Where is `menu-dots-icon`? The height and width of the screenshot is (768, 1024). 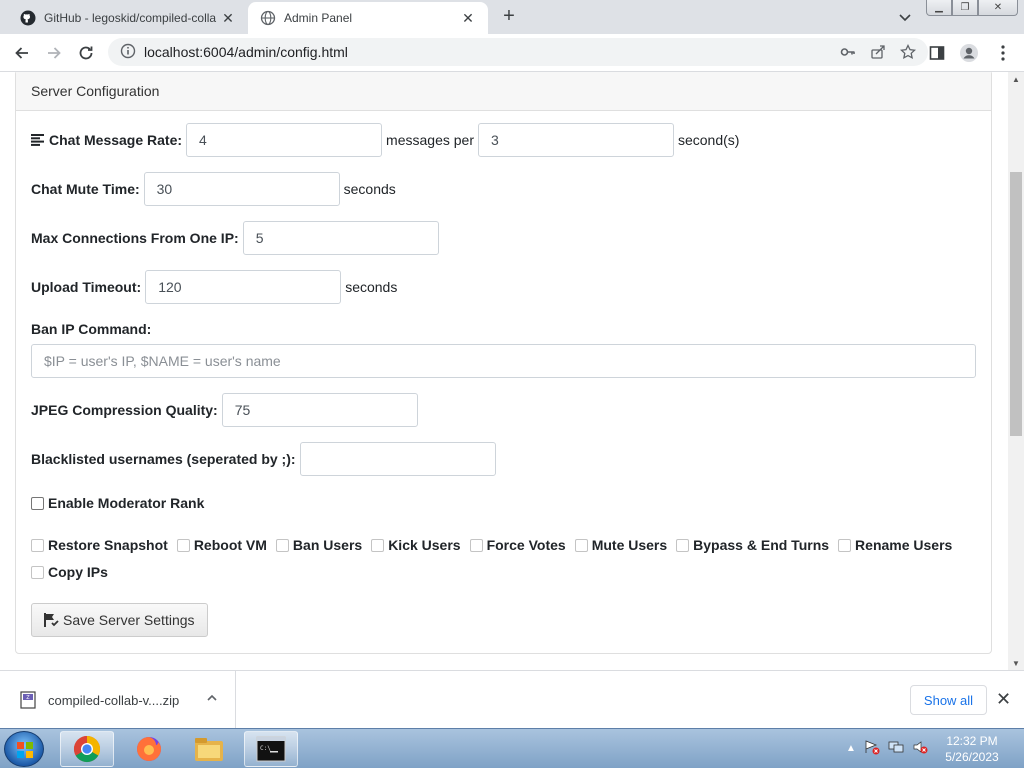 menu-dots-icon is located at coordinates (1003, 53).